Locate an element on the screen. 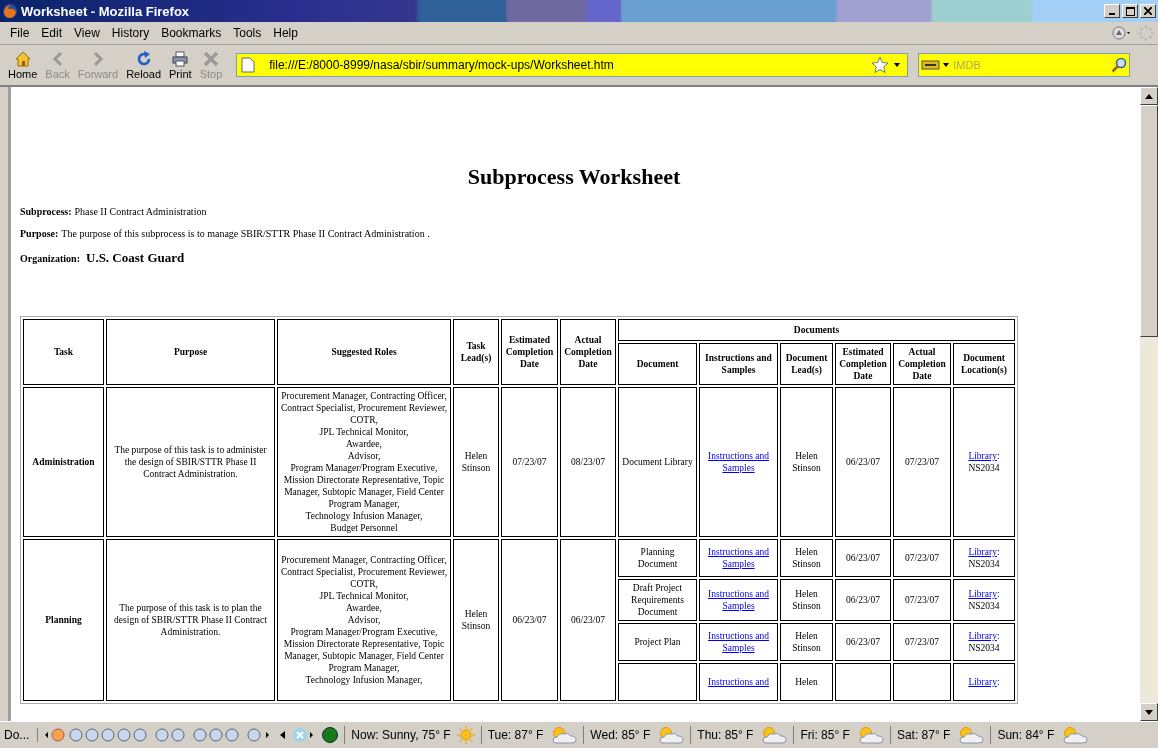 The width and height of the screenshot is (1158, 748). table-cell: Administration is located at coordinates (63, 462).